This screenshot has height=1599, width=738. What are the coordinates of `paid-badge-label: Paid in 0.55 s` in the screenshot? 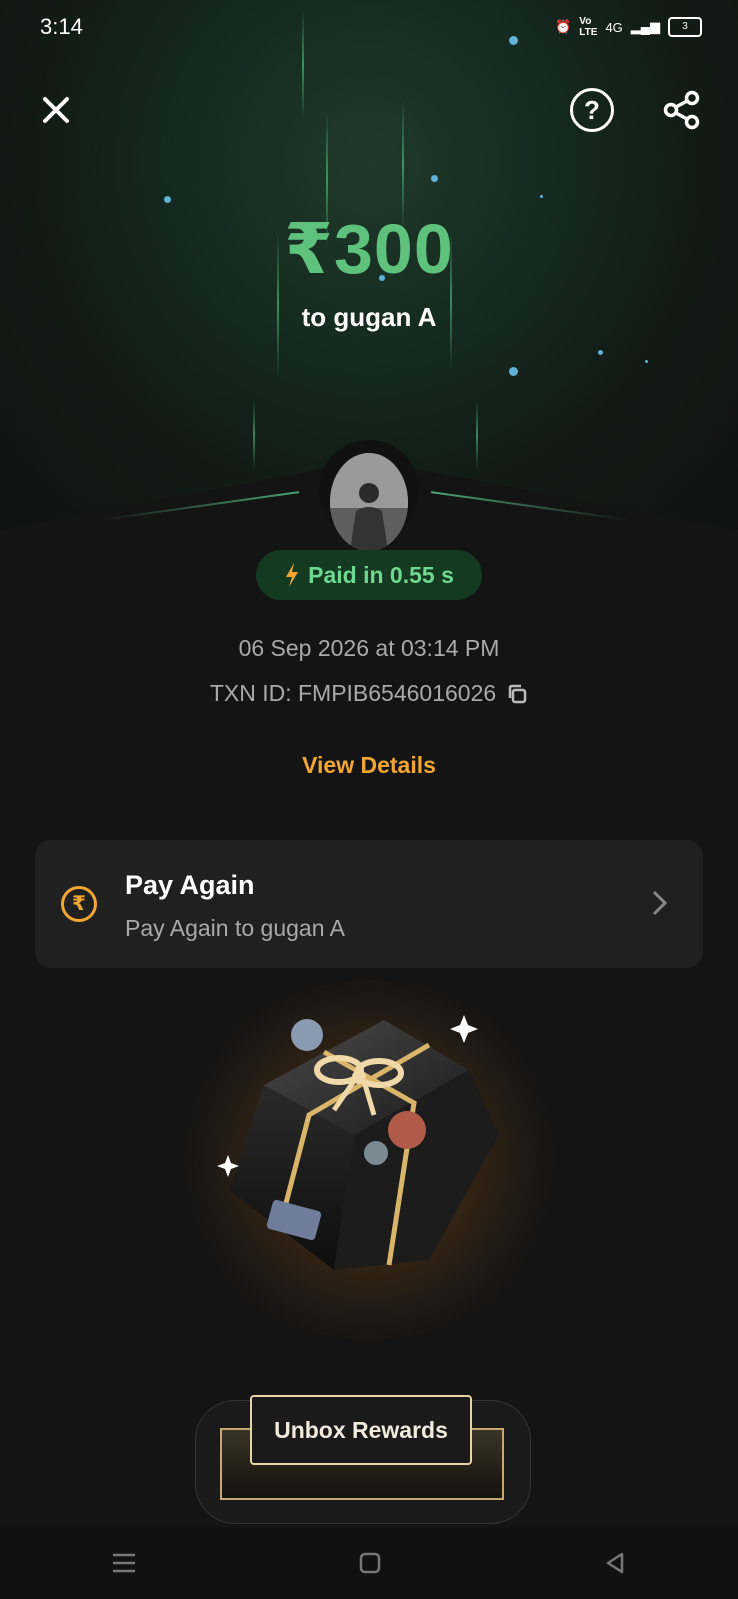 It's located at (381, 574).